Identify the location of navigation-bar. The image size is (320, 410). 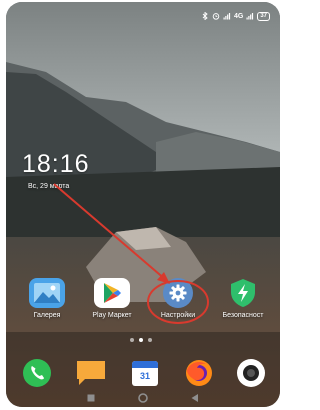
(143, 398).